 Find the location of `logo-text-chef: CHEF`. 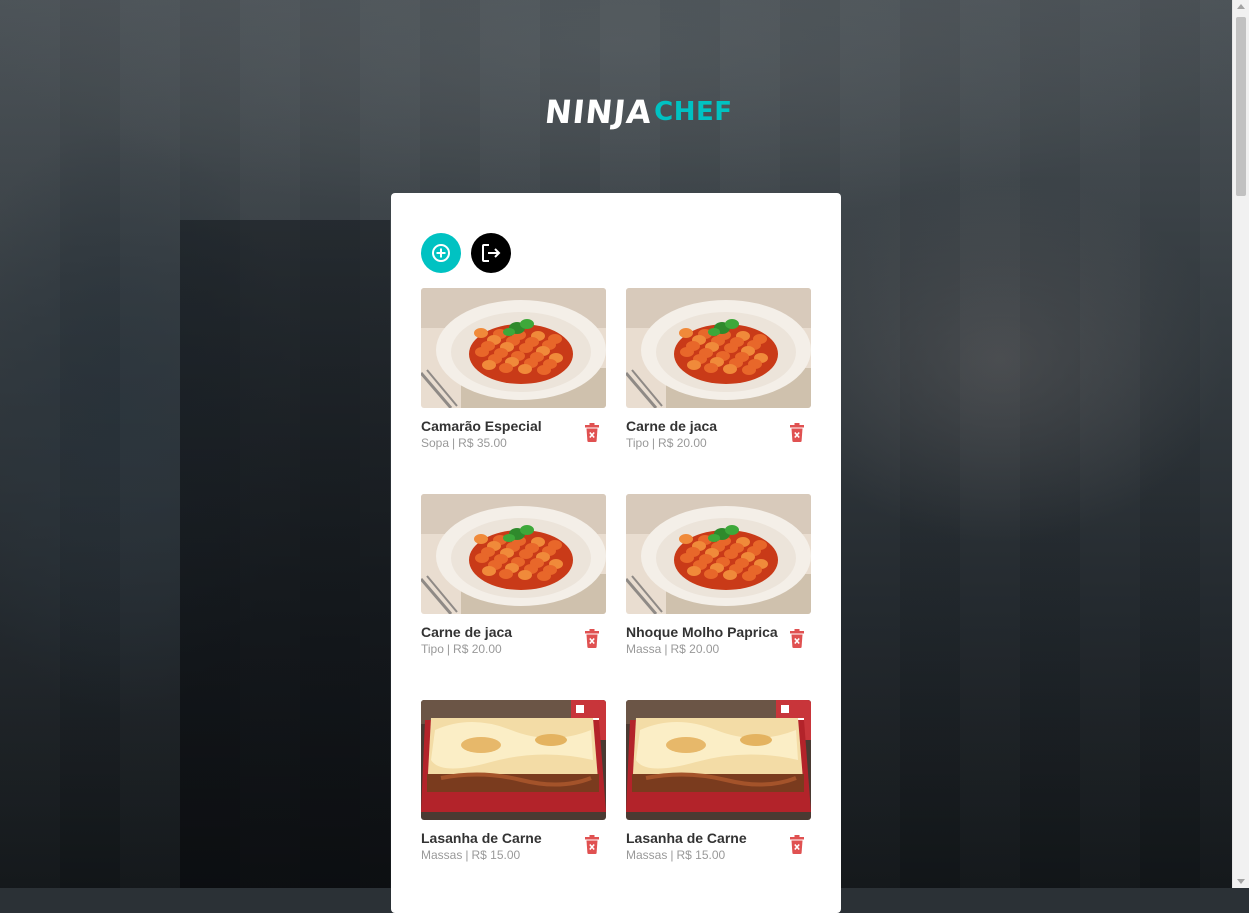

logo-text-chef: CHEF is located at coordinates (693, 112).